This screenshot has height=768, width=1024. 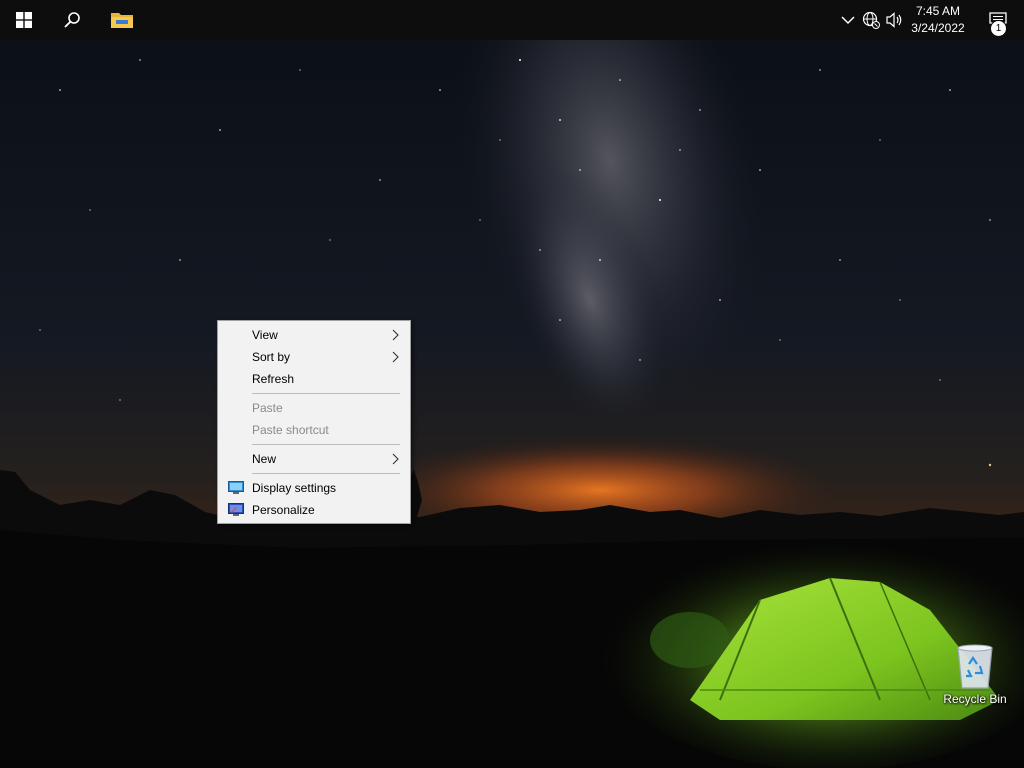 I want to click on search-button, so click(x=72, y=20).